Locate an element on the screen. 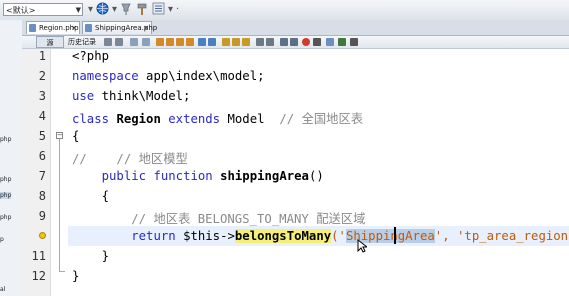 The width and height of the screenshot is (569, 296). code-line-7: public function shippingArea() is located at coordinates (198, 176).